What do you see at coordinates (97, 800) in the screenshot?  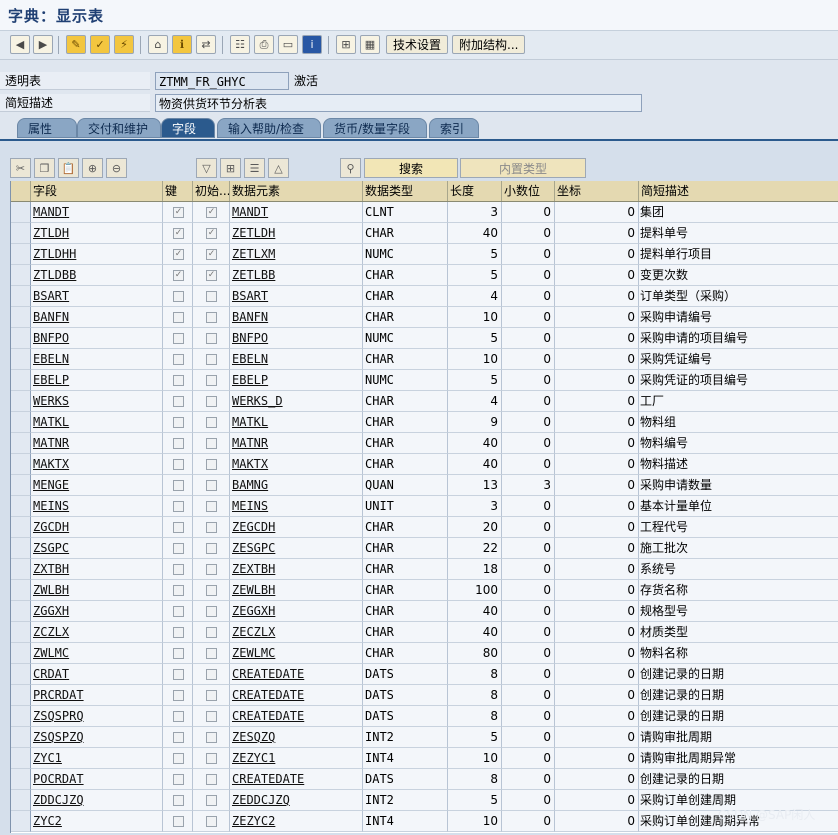 I see `field-name-cell: ZDDCJZQ` at bounding box center [97, 800].